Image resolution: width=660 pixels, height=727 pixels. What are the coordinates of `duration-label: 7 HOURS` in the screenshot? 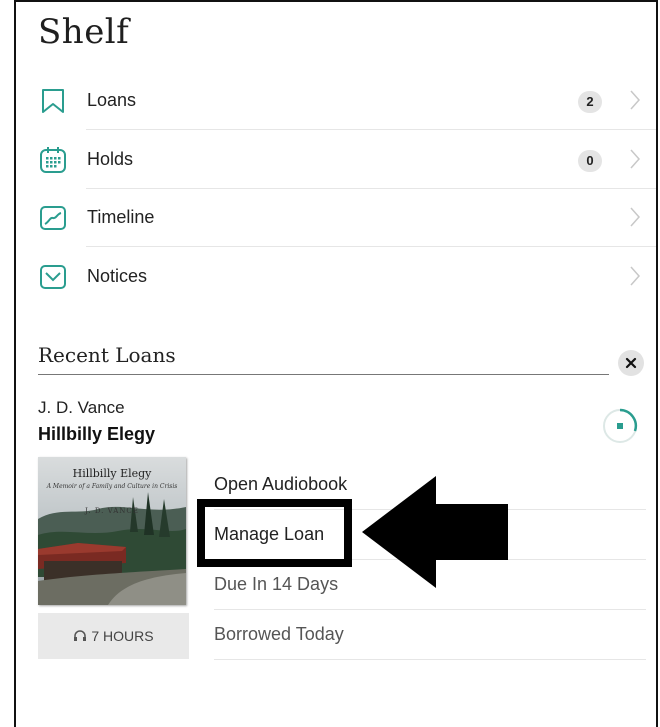 It's located at (122, 636).